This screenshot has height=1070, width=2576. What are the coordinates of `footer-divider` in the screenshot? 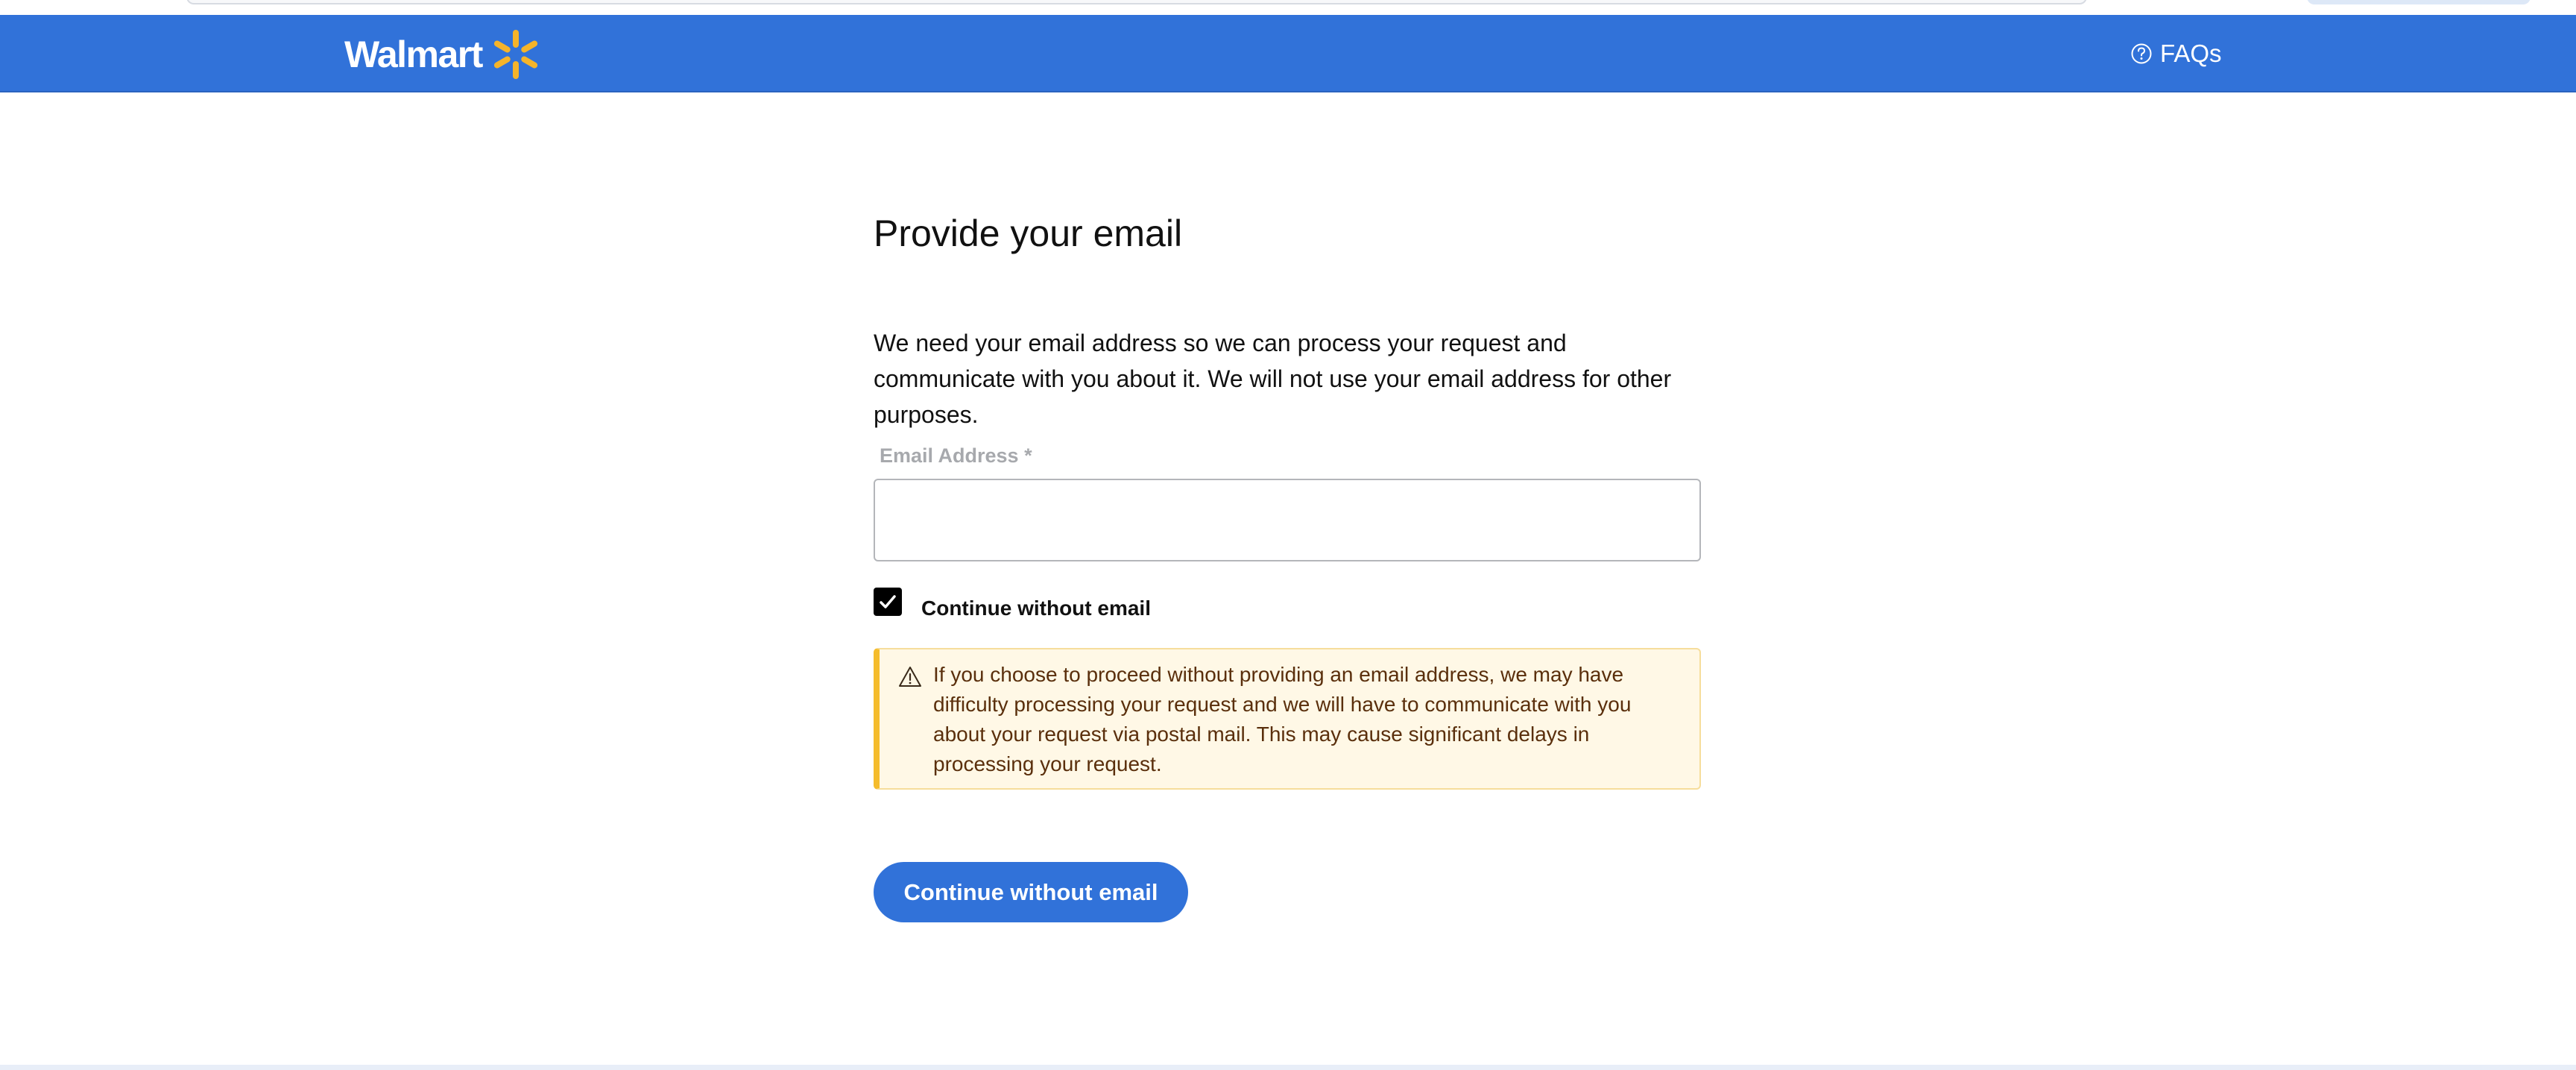 It's located at (1288, 1068).